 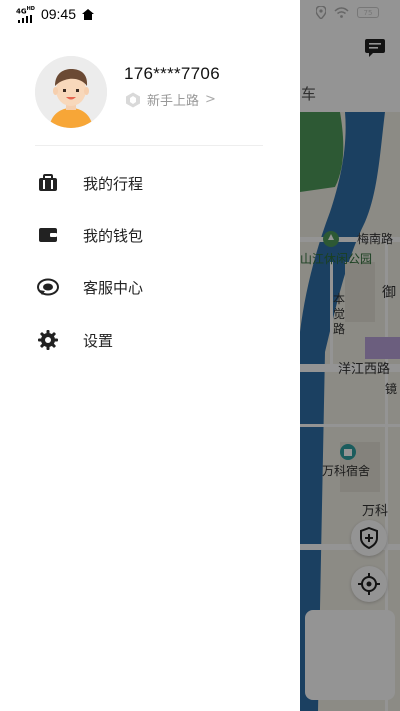 What do you see at coordinates (48, 340) in the screenshot?
I see `gear-icon` at bounding box center [48, 340].